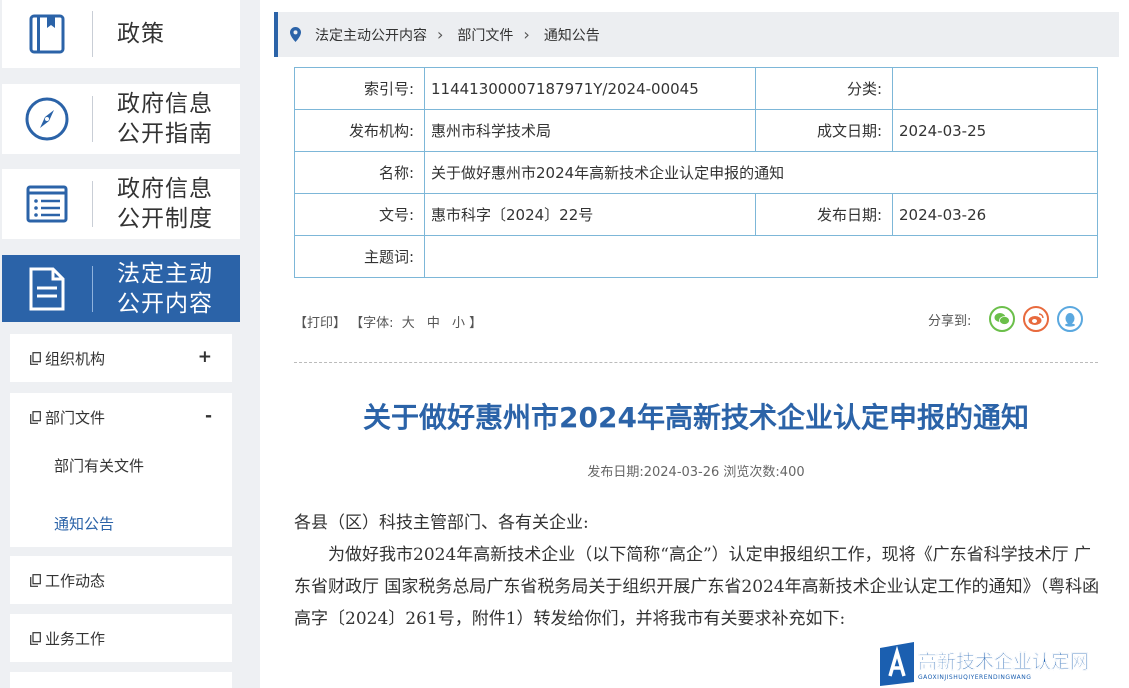 The height and width of the screenshot is (688, 1129). I want to click on name-label: 名称:, so click(359, 172).